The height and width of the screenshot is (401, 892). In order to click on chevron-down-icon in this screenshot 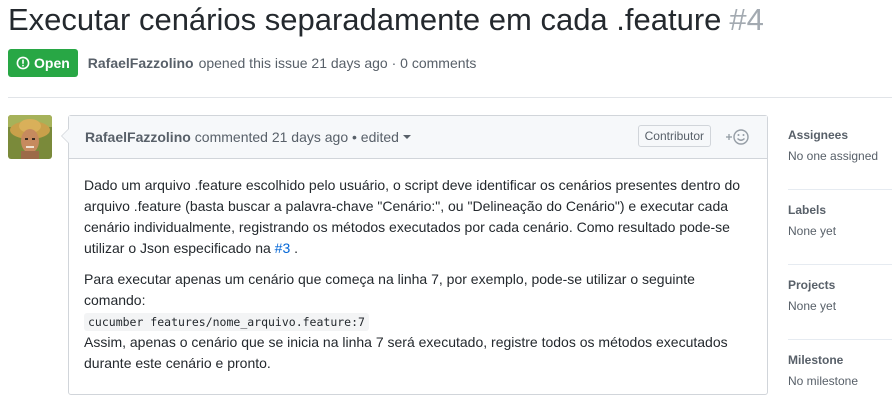, I will do `click(406, 137)`.